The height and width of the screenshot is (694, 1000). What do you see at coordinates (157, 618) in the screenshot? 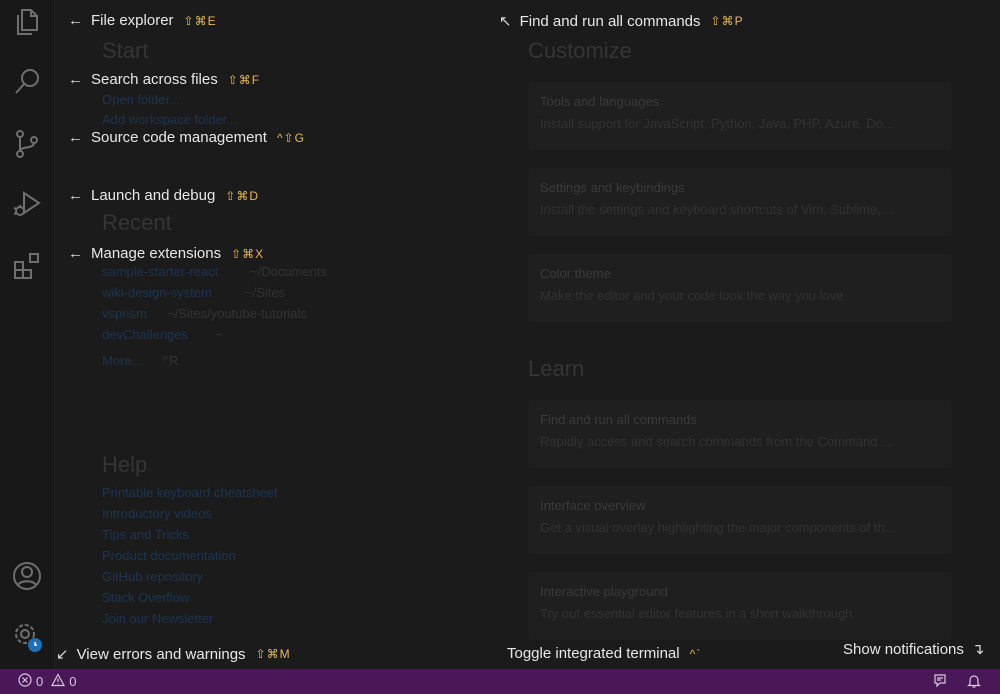
I see `help-link: Join our Newsletter` at bounding box center [157, 618].